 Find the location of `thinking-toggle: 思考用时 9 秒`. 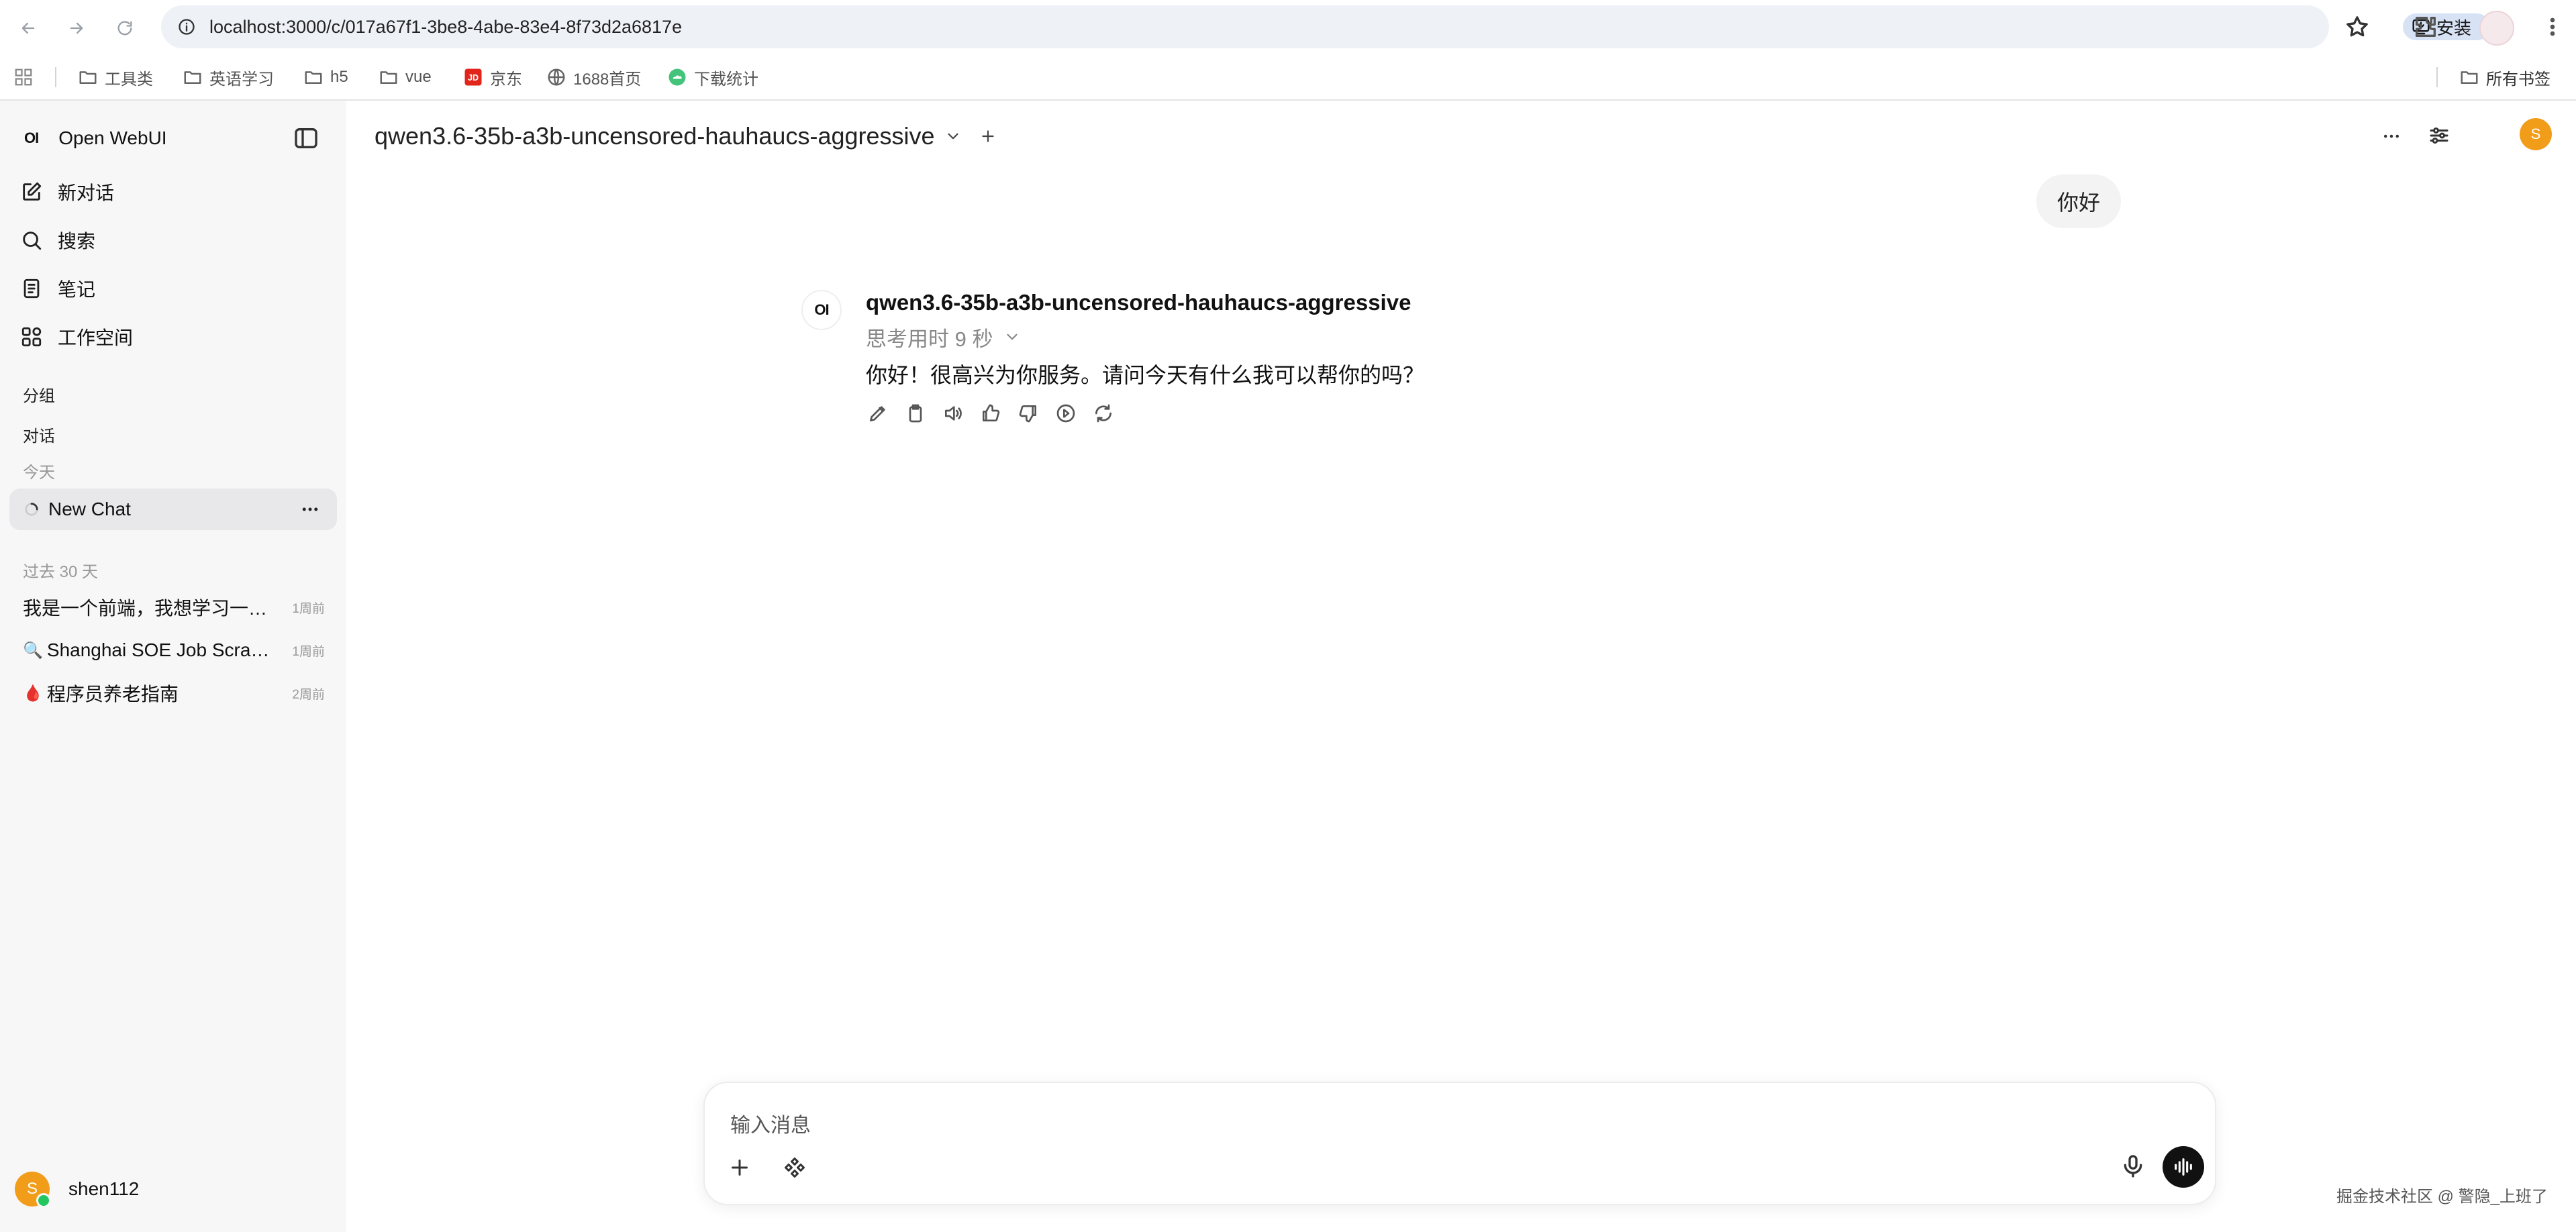

thinking-toggle: 思考用时 9 秒 is located at coordinates (943, 337).